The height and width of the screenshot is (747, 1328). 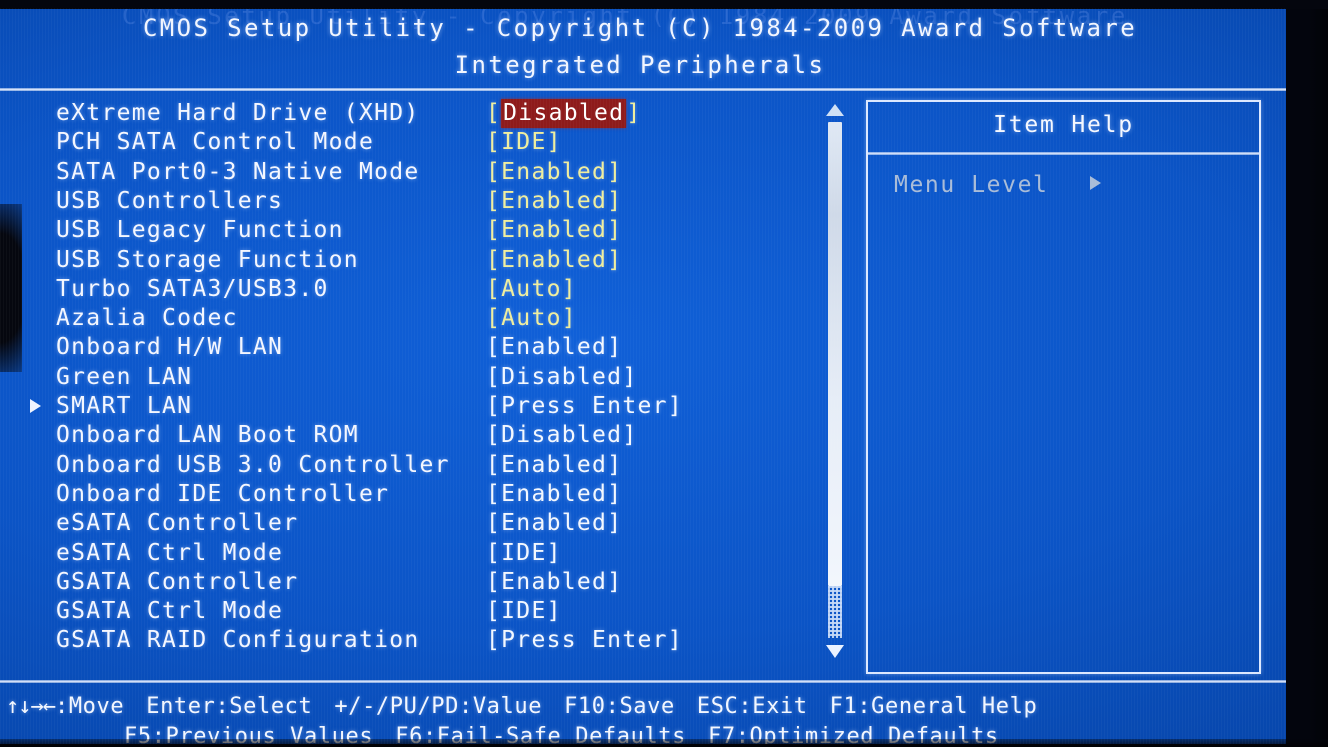 What do you see at coordinates (170, 552) in the screenshot?
I see `setting-label: eSATA Ctrl Mode` at bounding box center [170, 552].